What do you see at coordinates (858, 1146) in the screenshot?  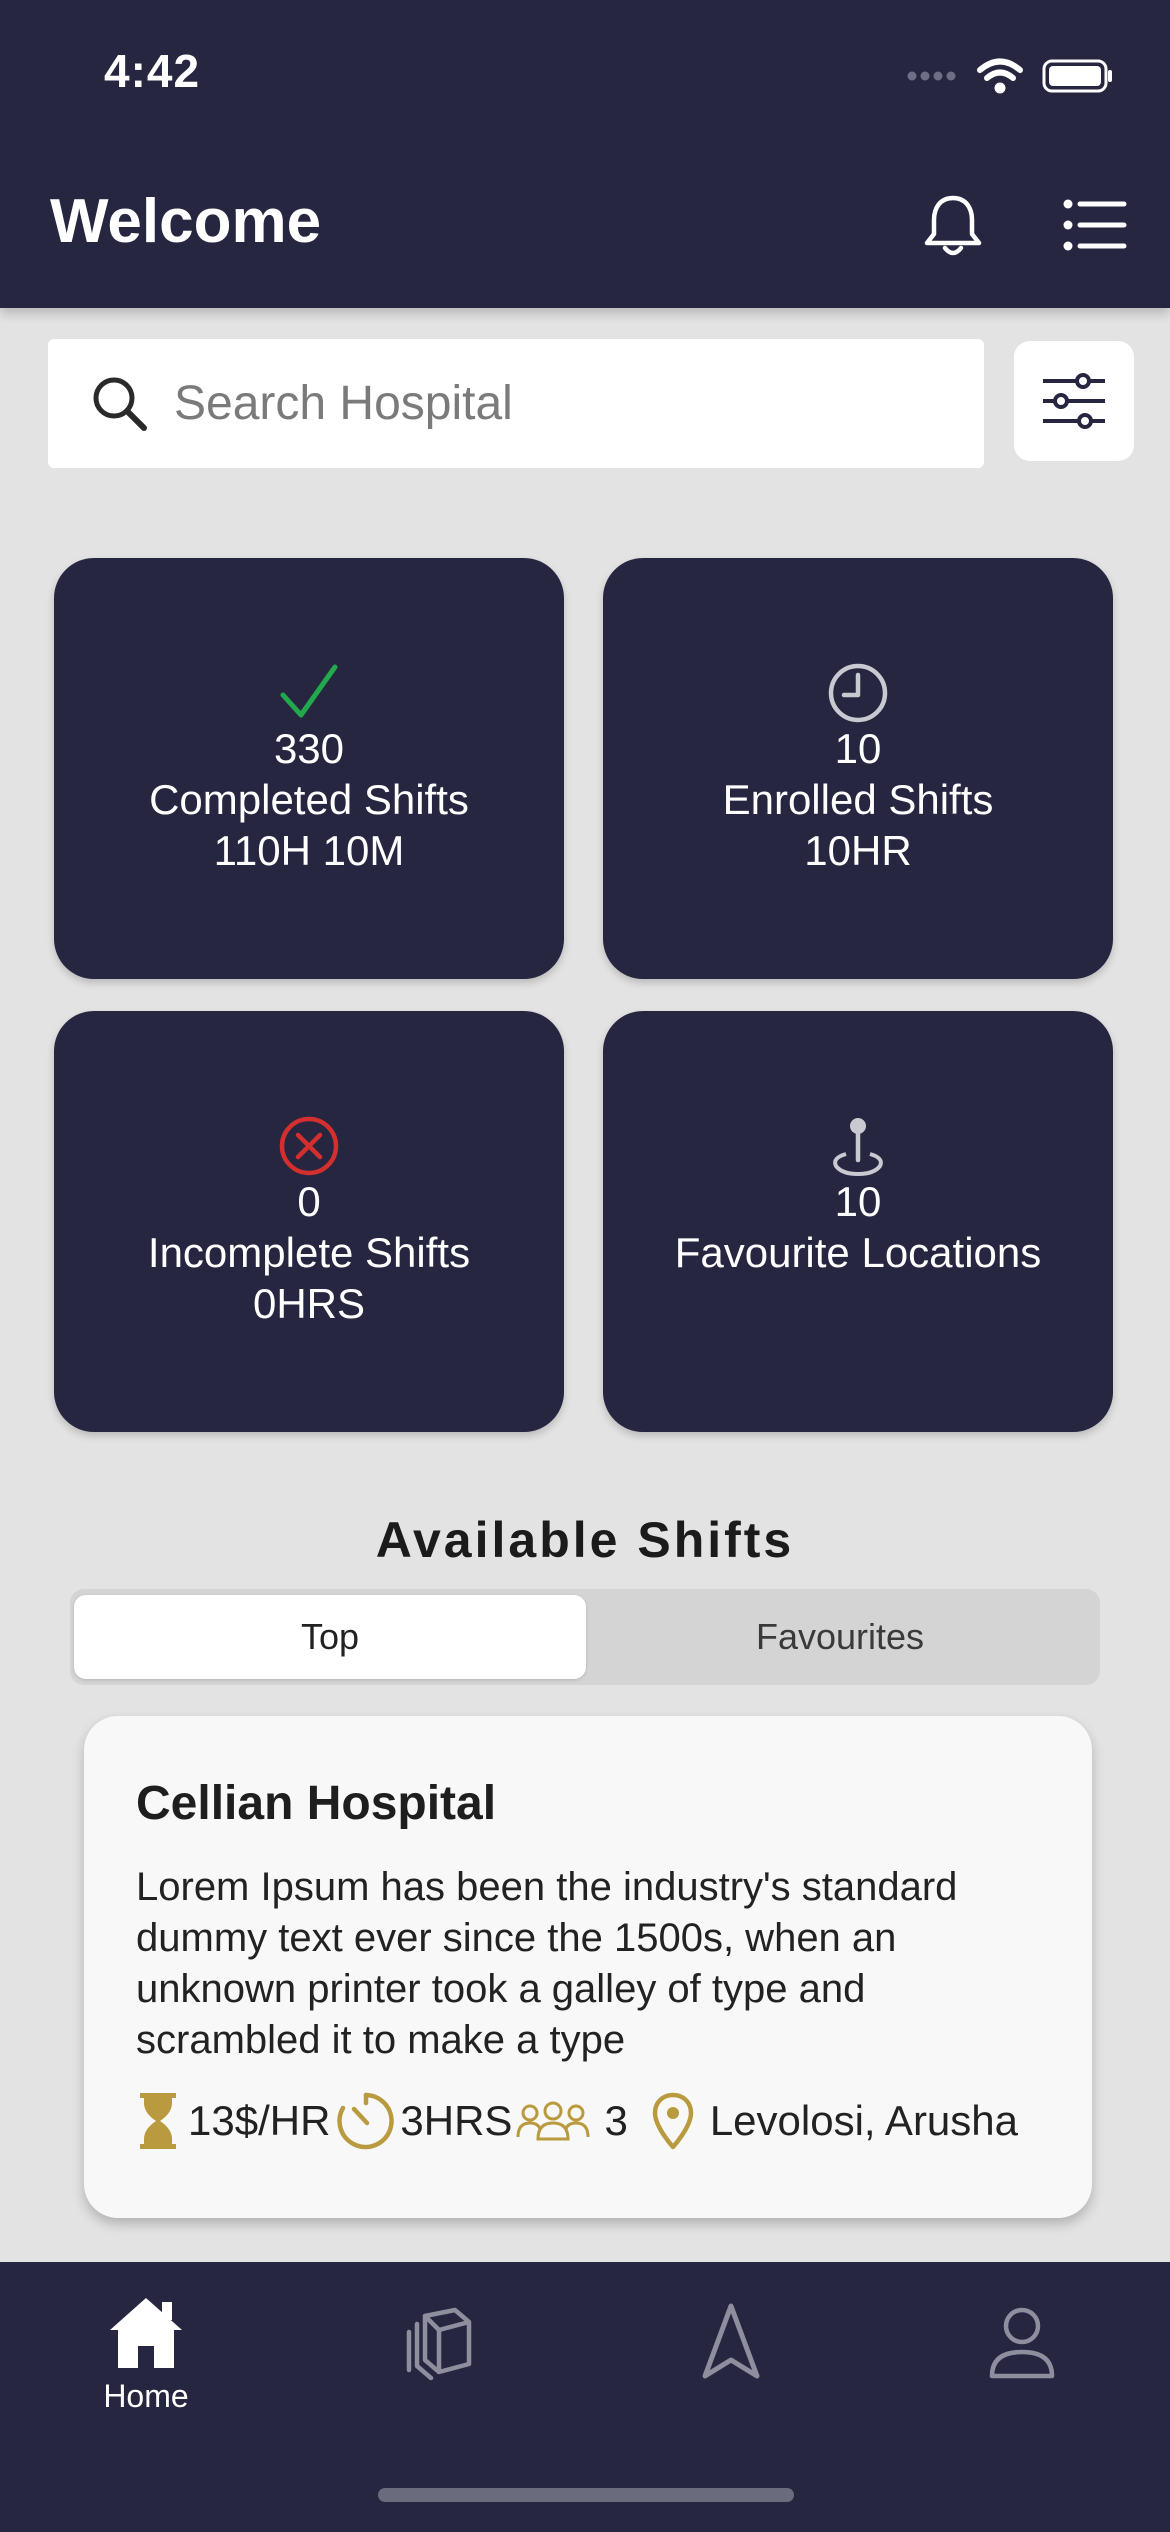 I see `location-pin-icon` at bounding box center [858, 1146].